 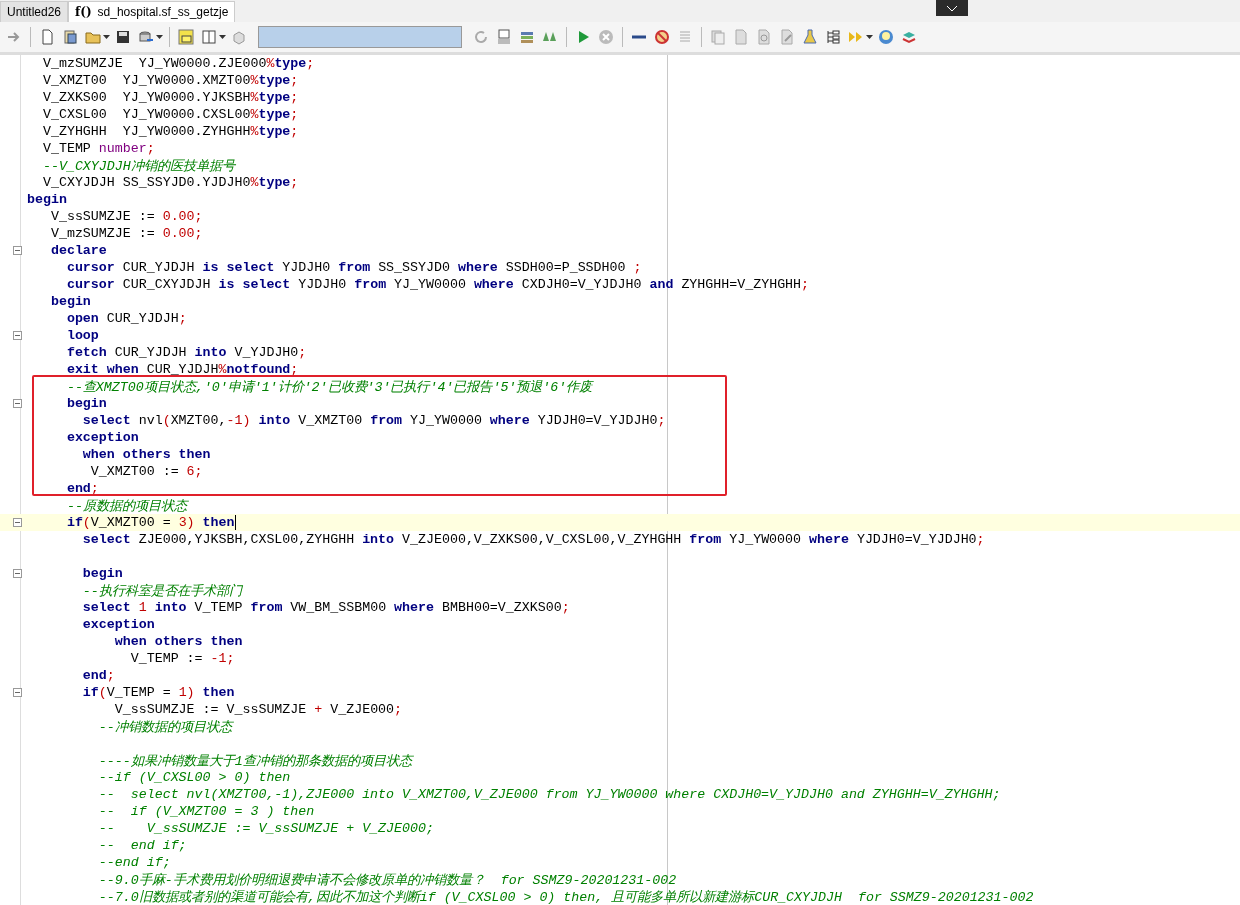 I want to click on code-line: V_TEMP number;, so click(x=98, y=148).